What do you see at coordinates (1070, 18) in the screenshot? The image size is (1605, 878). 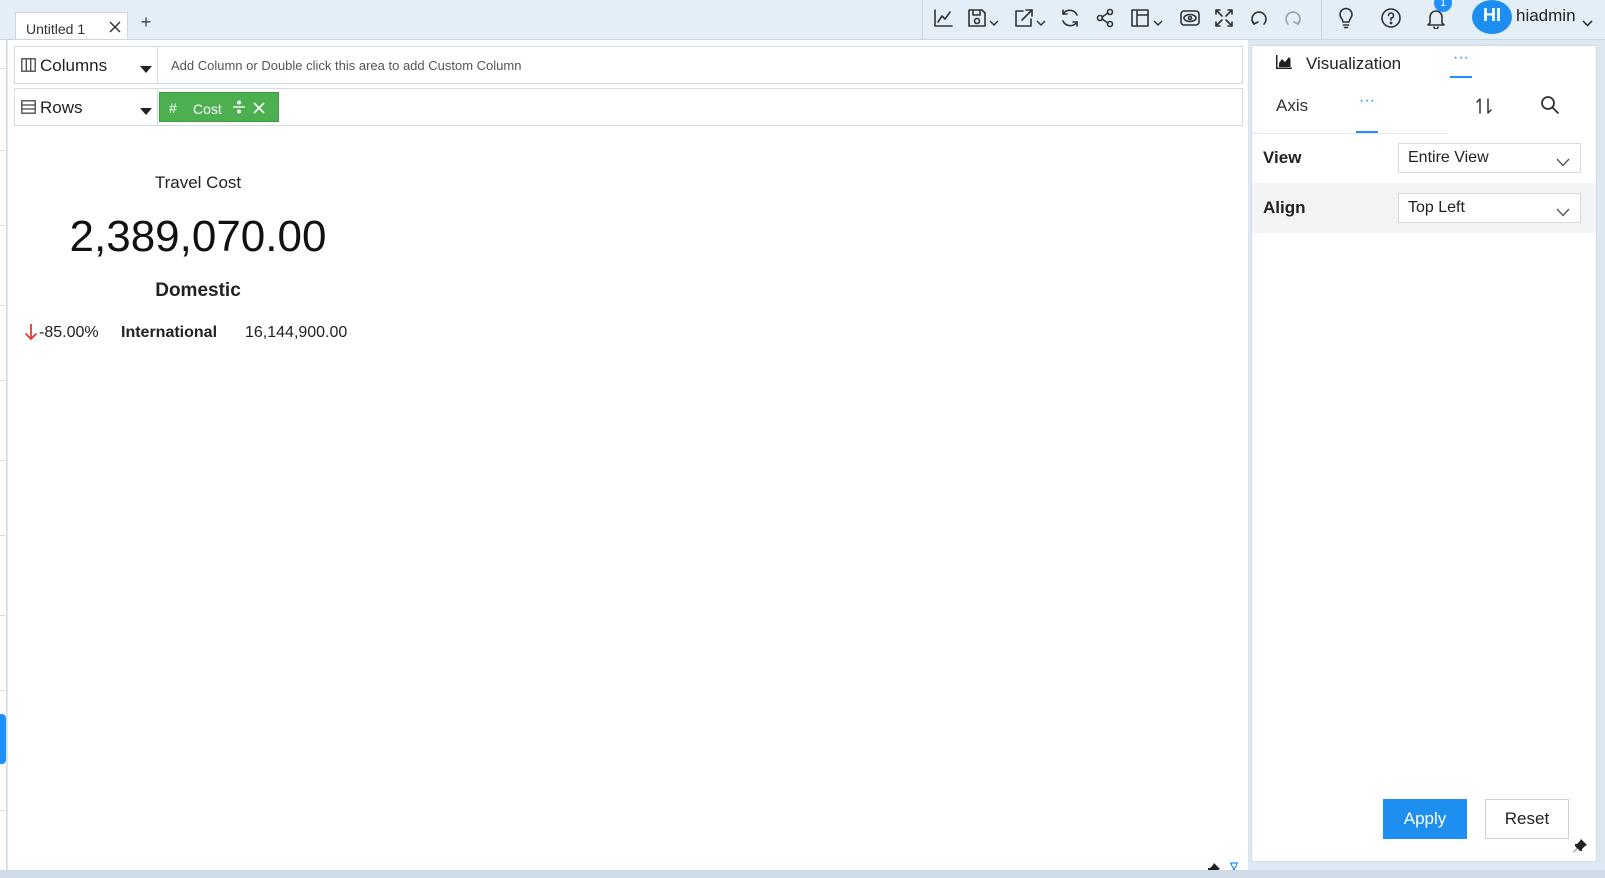 I see `refresh-icon` at bounding box center [1070, 18].